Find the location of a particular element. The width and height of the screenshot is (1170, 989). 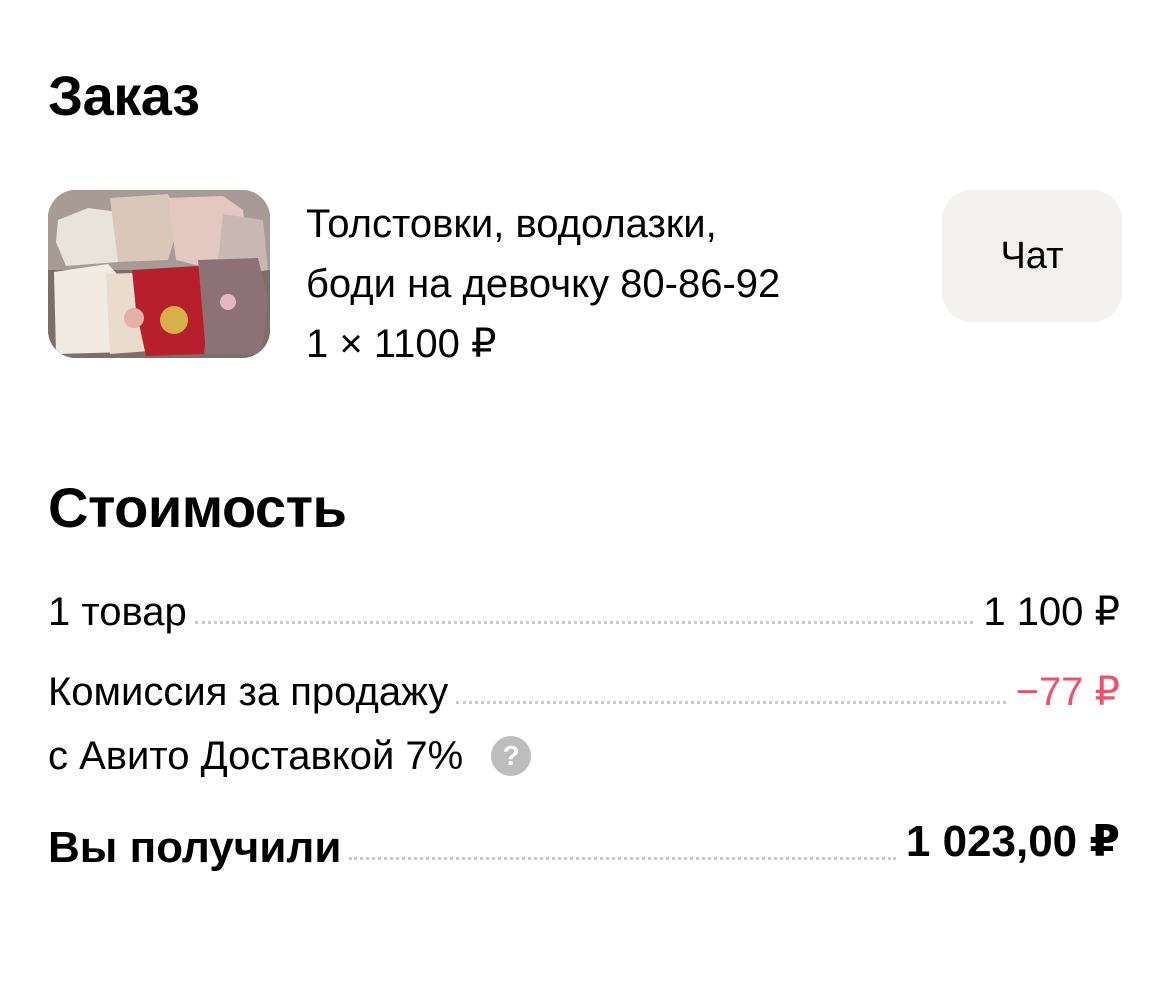

product-image is located at coordinates (159, 274).